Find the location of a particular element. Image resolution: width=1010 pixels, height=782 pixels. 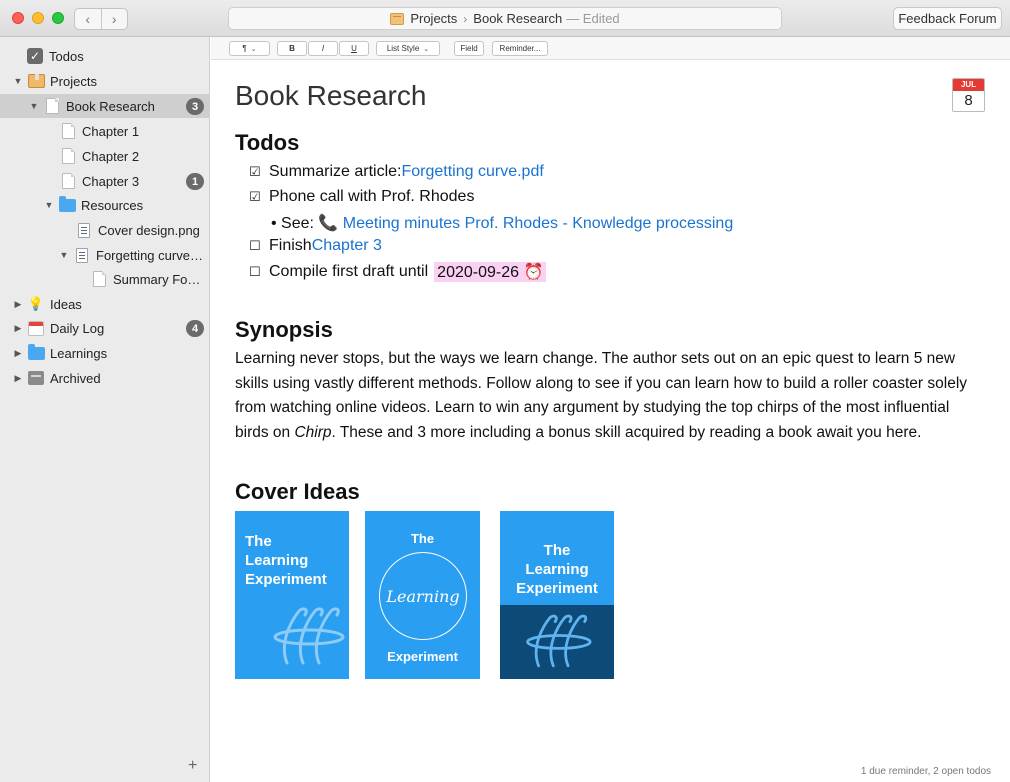

sidebar-item-label: Learnings is located at coordinates (79, 353).